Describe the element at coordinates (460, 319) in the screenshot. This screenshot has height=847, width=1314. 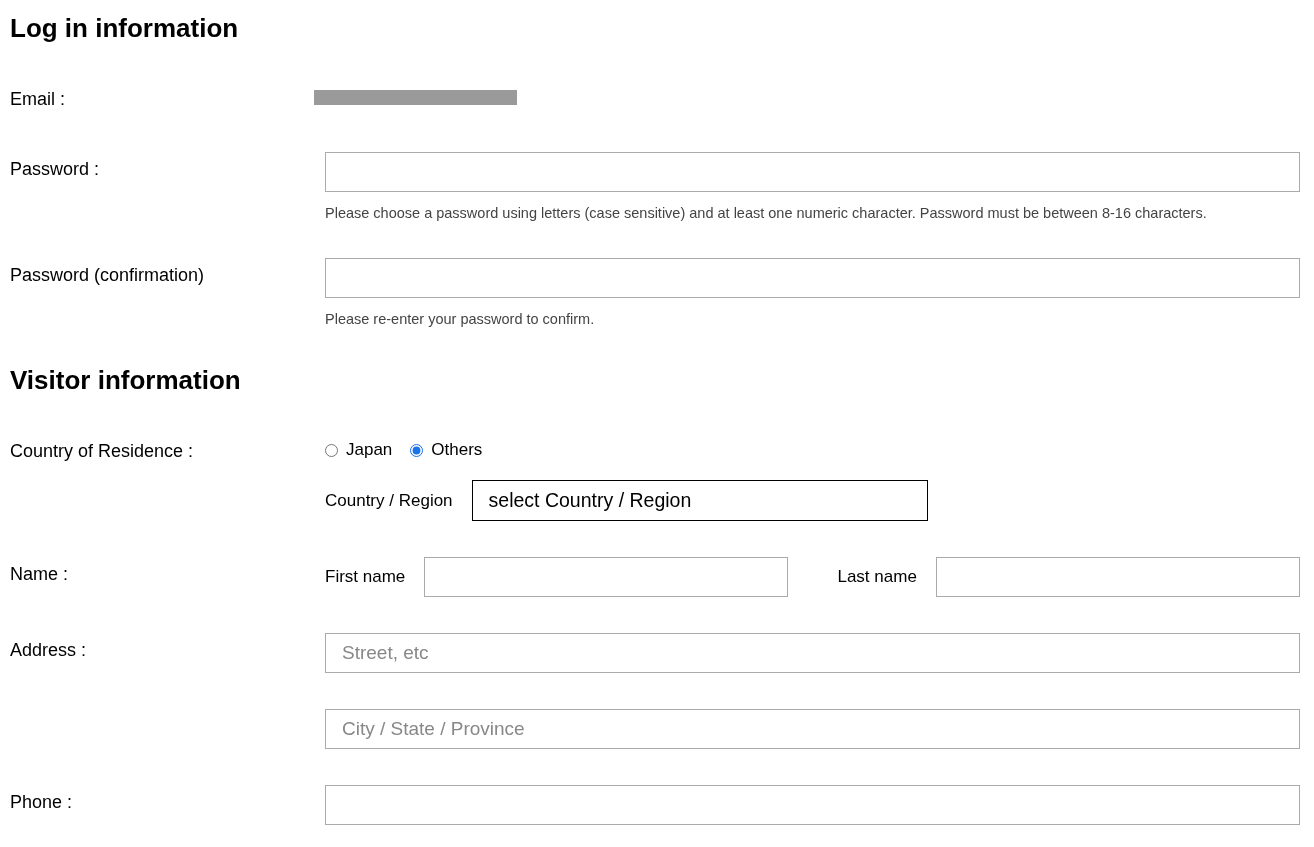
I see `hint-text: Please re-enter your password to confirm.` at that location.